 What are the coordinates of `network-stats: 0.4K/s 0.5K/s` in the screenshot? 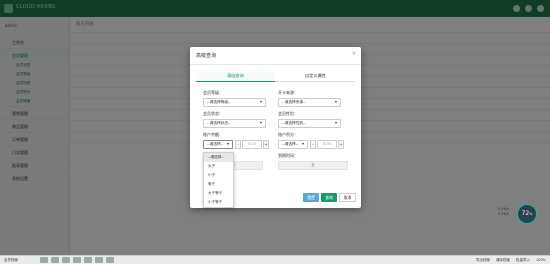 It's located at (503, 212).